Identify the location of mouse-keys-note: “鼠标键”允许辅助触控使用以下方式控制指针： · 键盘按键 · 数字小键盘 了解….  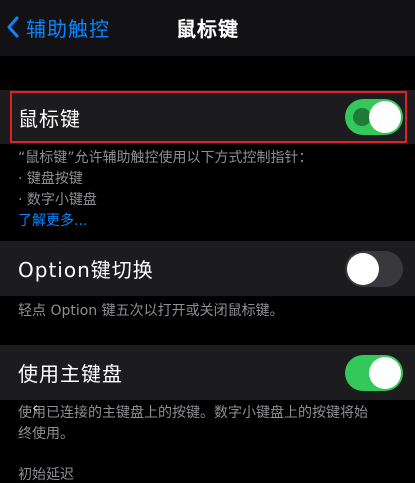
(165, 190).